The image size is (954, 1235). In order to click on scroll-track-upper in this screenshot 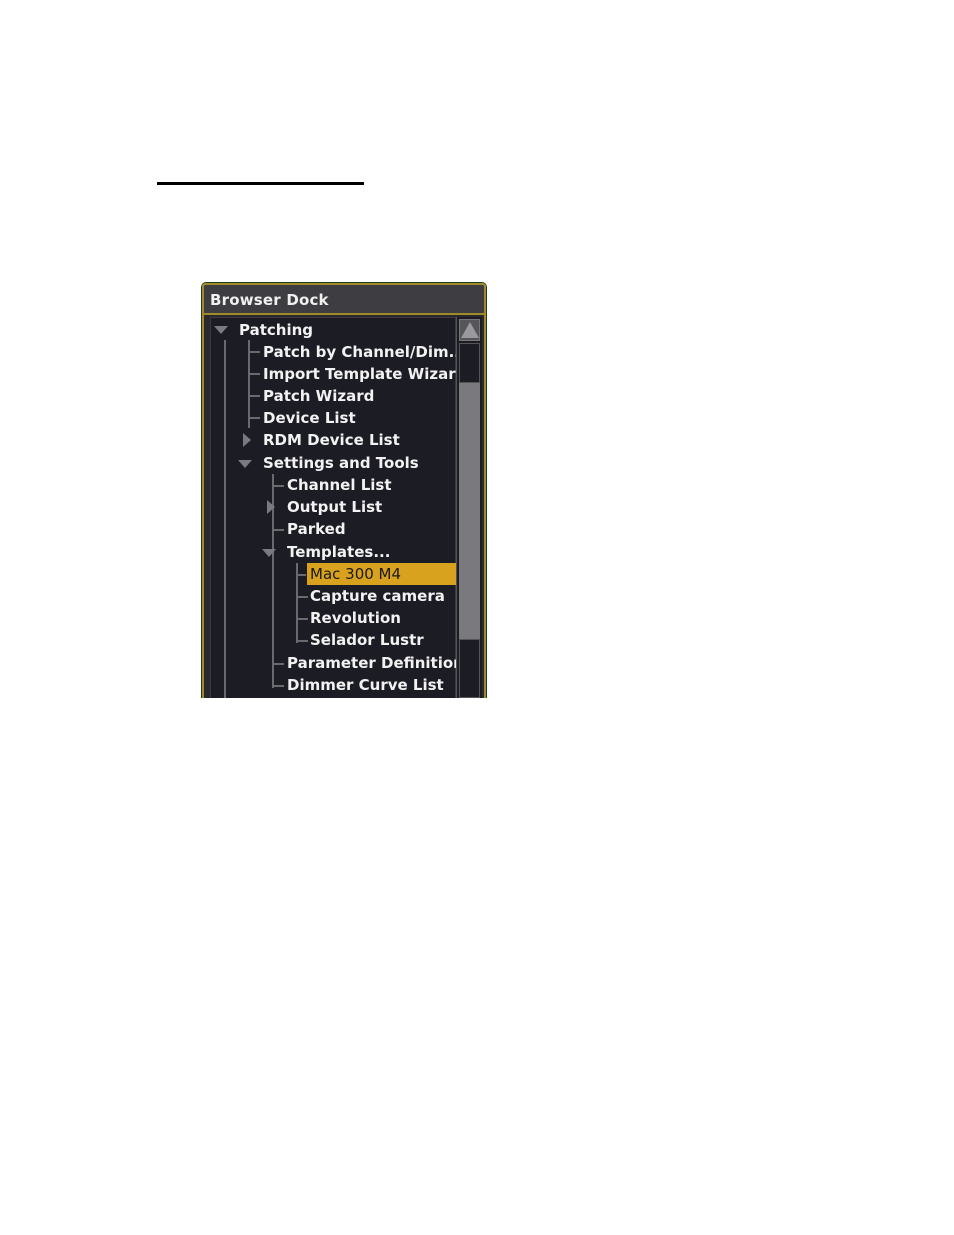, I will do `click(469, 363)`.